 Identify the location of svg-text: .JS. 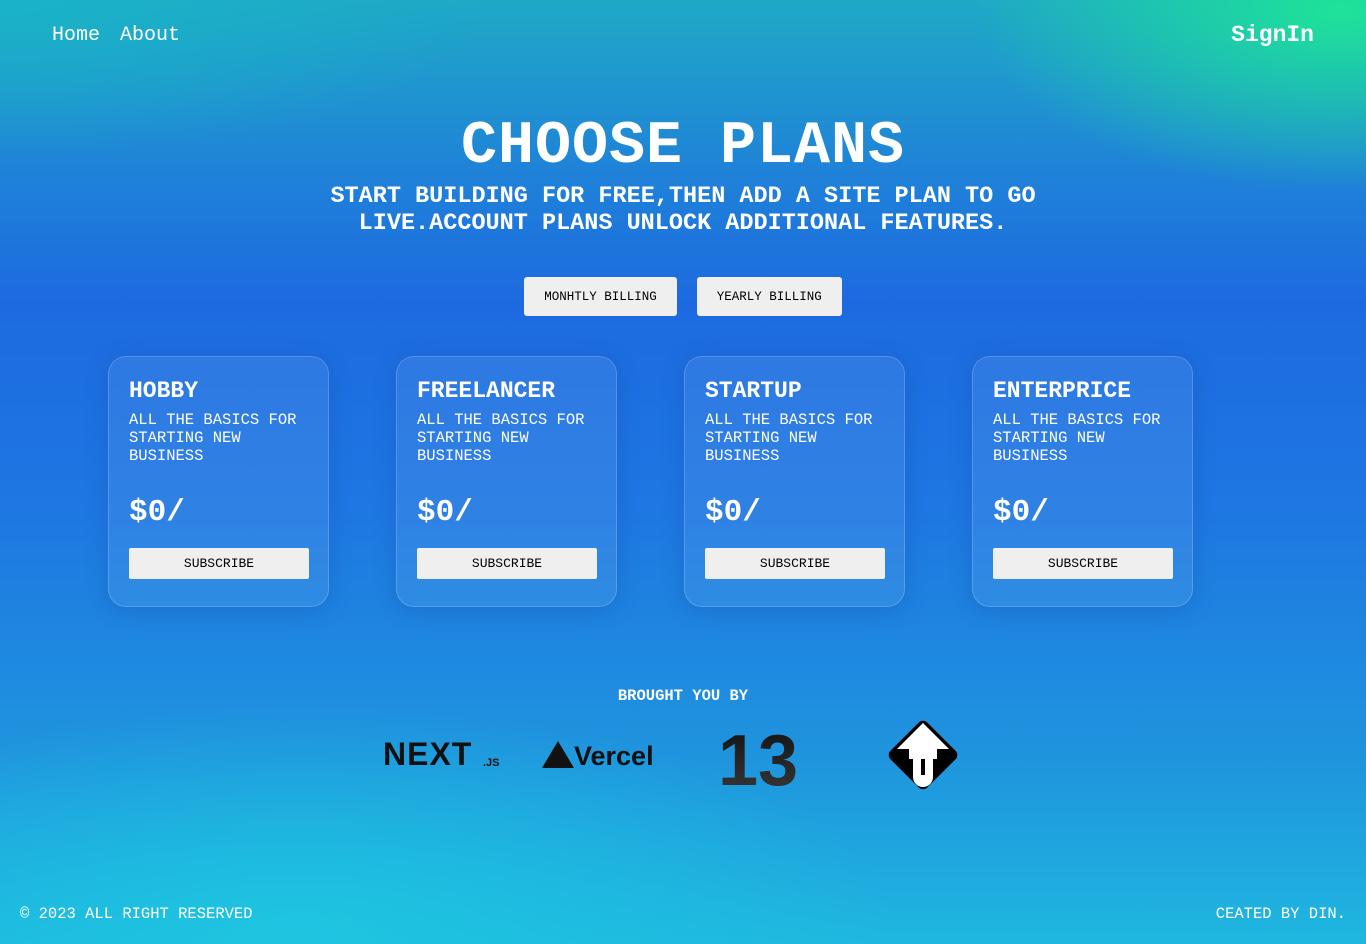
(491, 763).